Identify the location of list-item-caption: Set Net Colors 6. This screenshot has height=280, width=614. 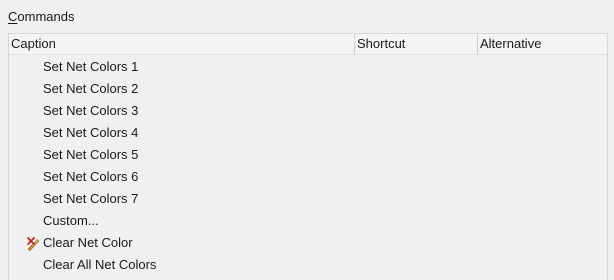
(91, 176).